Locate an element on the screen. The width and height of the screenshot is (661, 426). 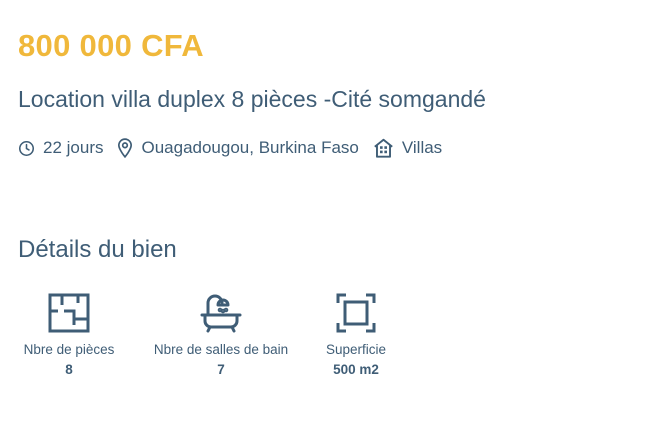
feature-bathrooms-label: Nbre de salles de bain is located at coordinates (221, 349).